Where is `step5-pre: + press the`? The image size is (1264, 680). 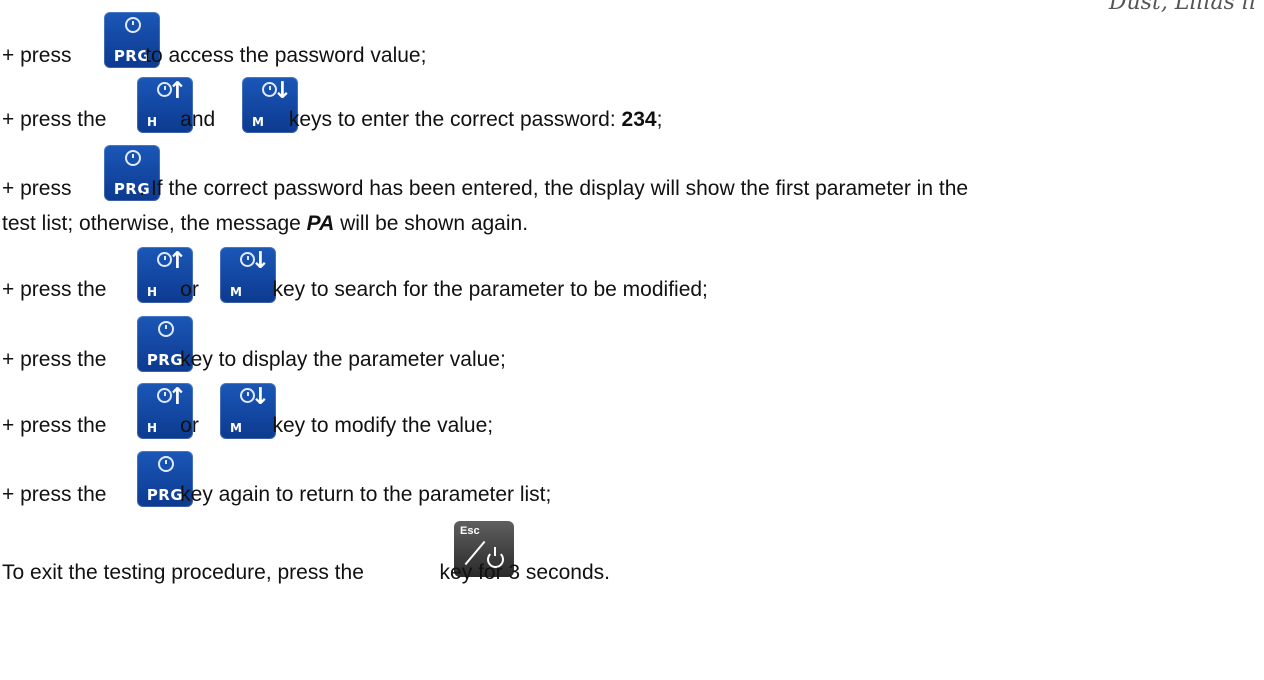 step5-pre: + press the is located at coordinates (57, 359).